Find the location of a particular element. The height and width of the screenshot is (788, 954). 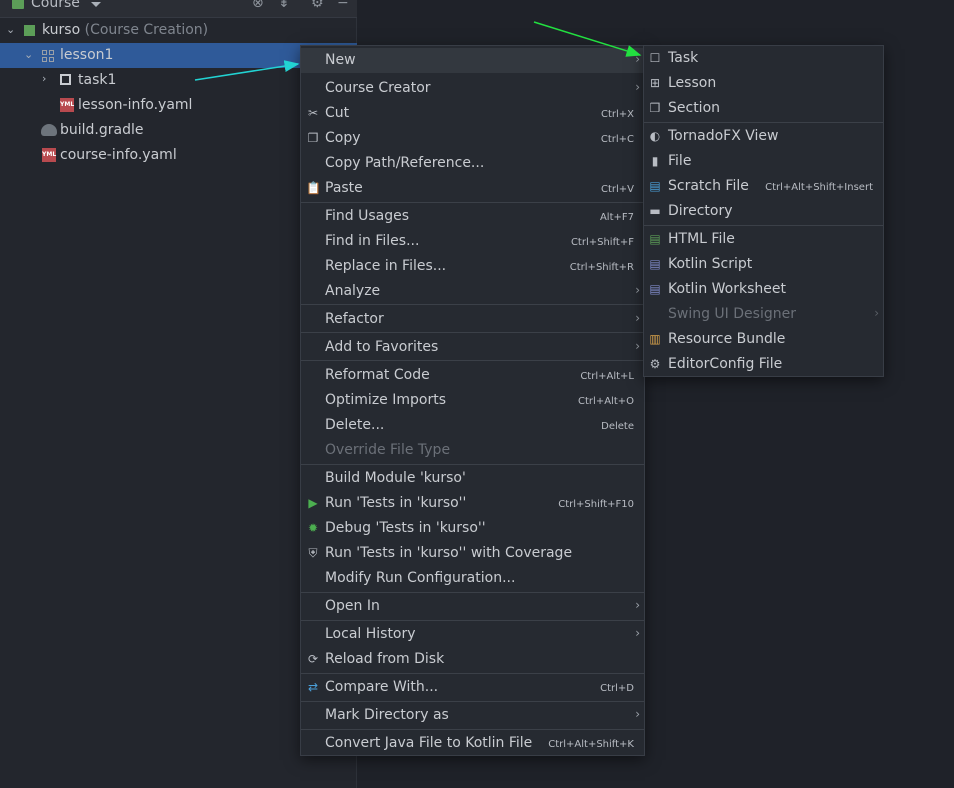

submenu-item-directory: ▬ Directory is located at coordinates (763, 211).